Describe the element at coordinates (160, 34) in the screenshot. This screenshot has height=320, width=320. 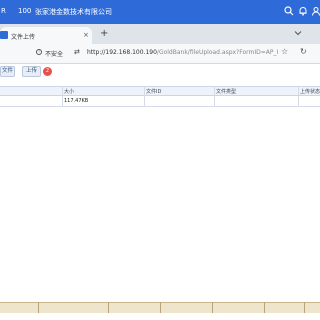
I see `browser-tab-strip: 文件上传 × +` at that location.